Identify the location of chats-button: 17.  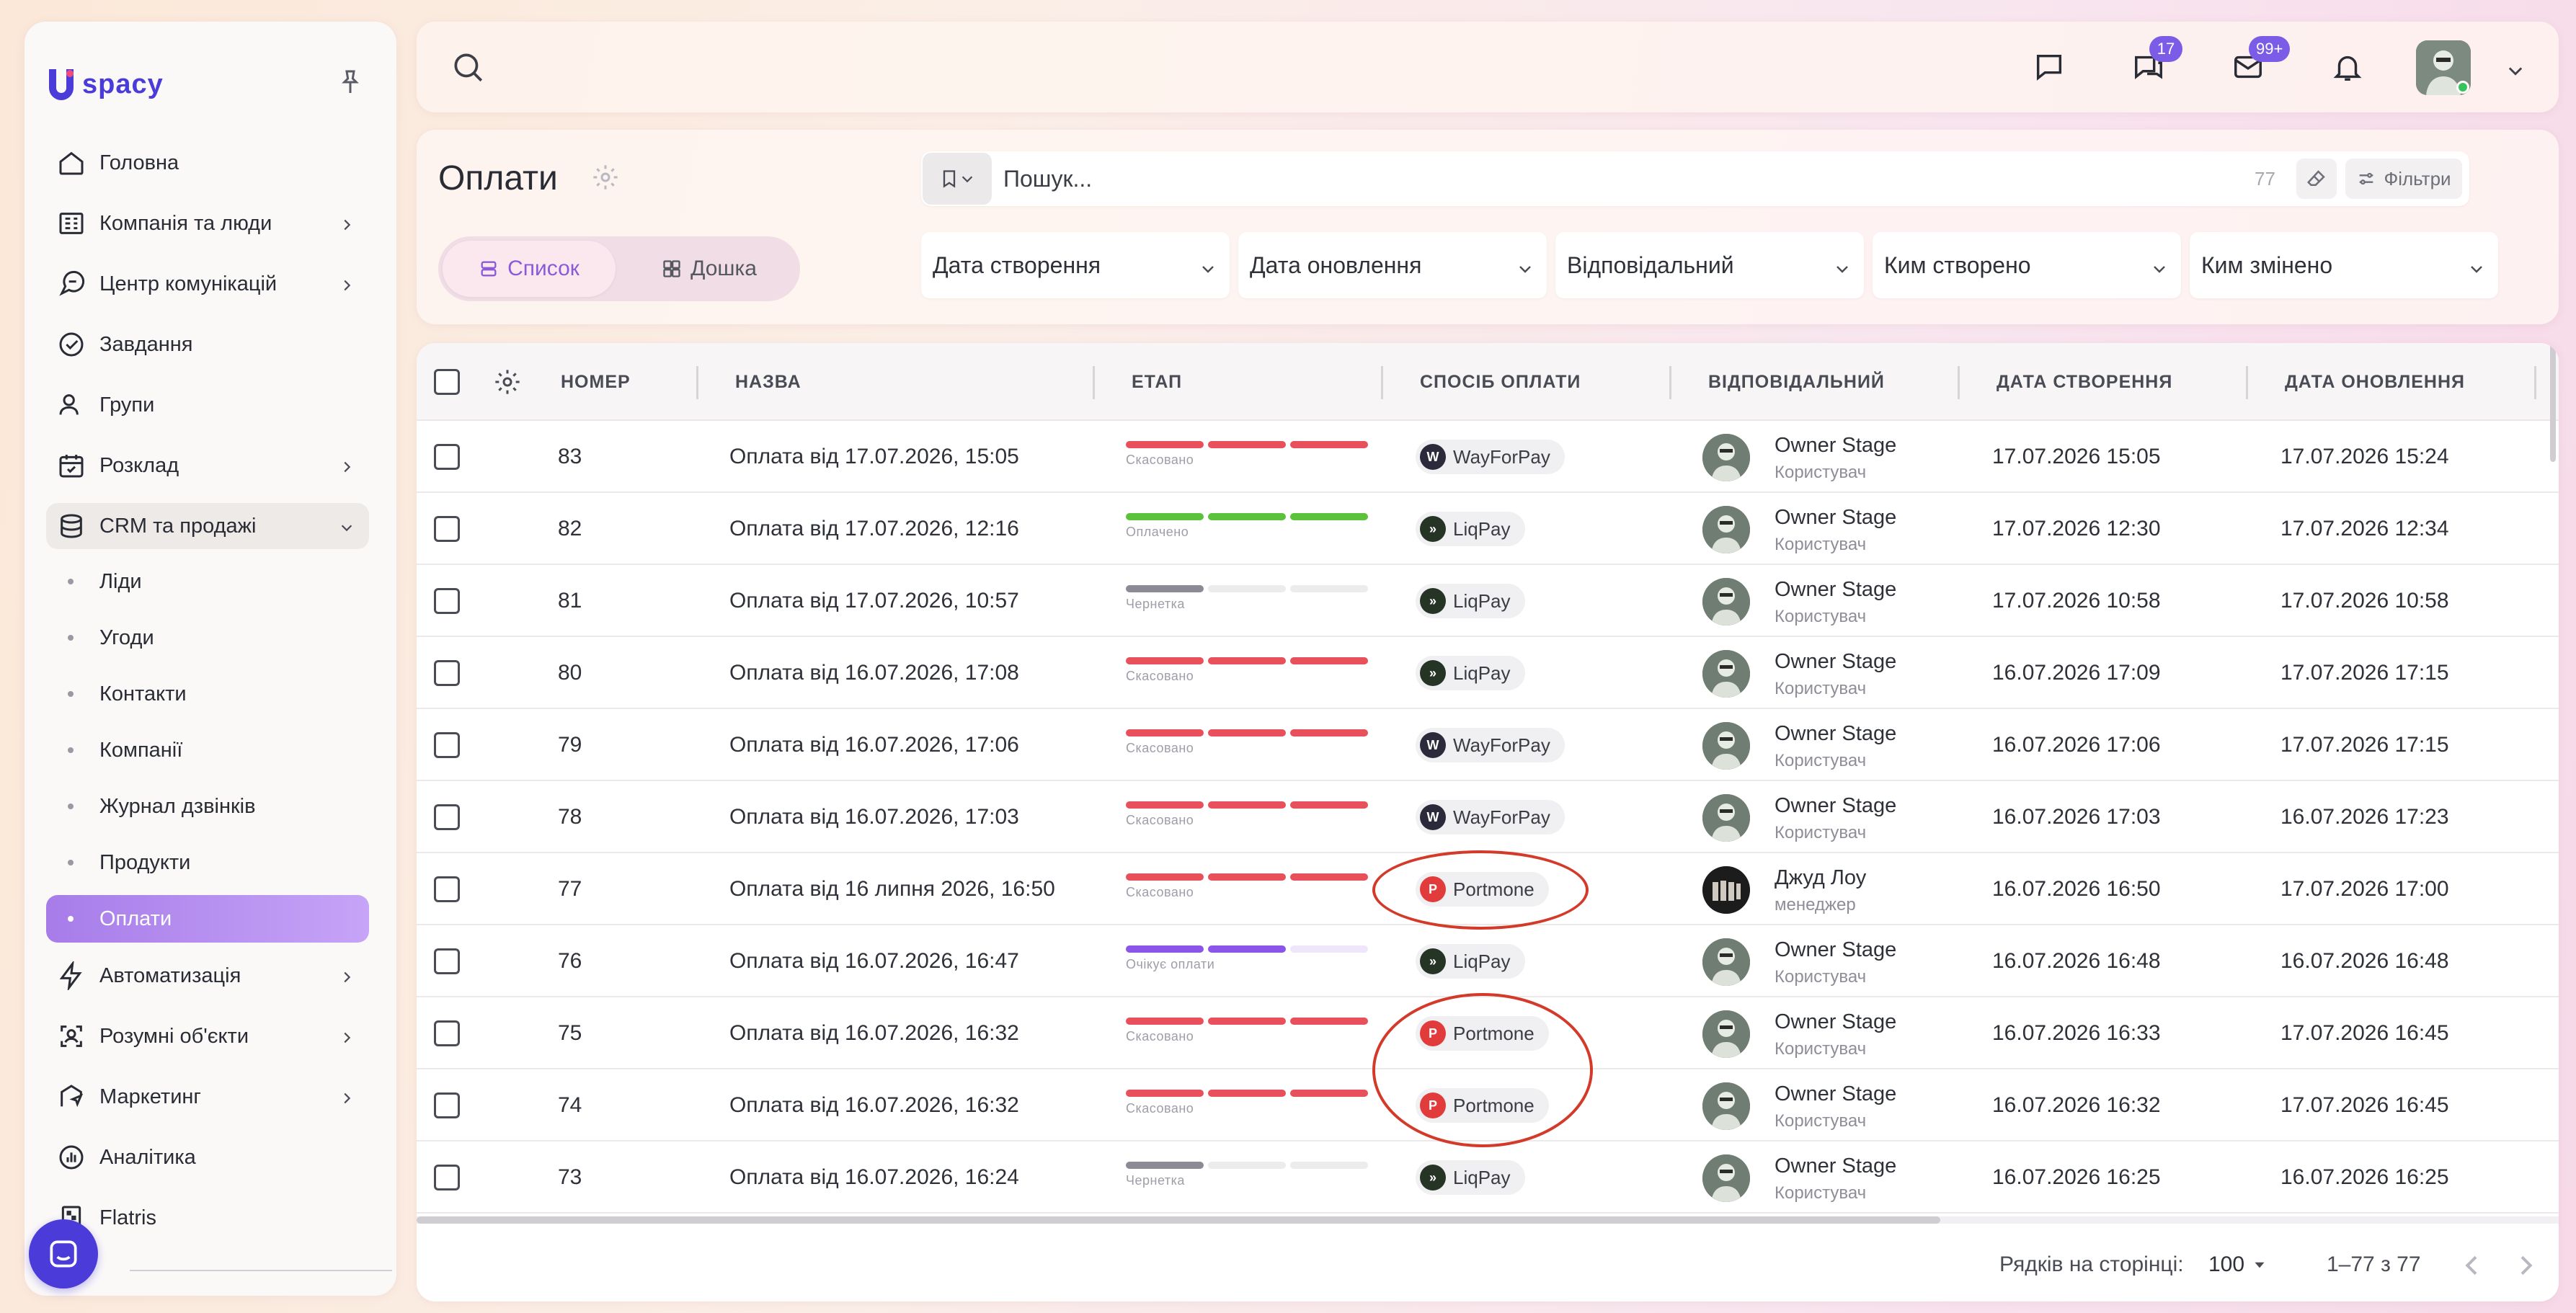
(2155, 62).